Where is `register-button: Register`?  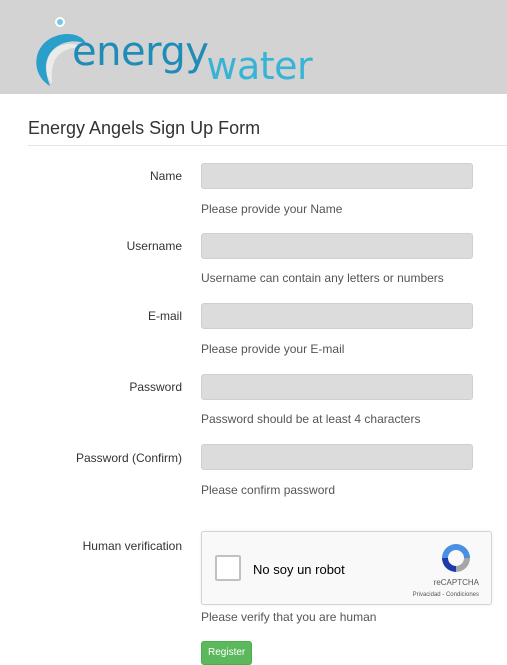
register-button: Register is located at coordinates (227, 653).